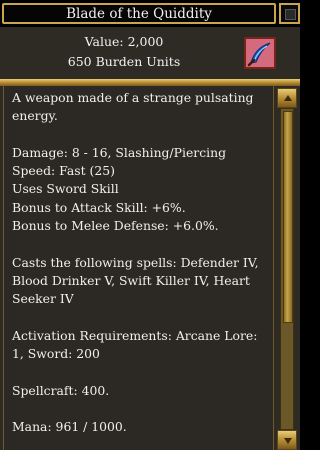  I want to click on title-bar: Blade of the Quiddity, so click(150, 13).